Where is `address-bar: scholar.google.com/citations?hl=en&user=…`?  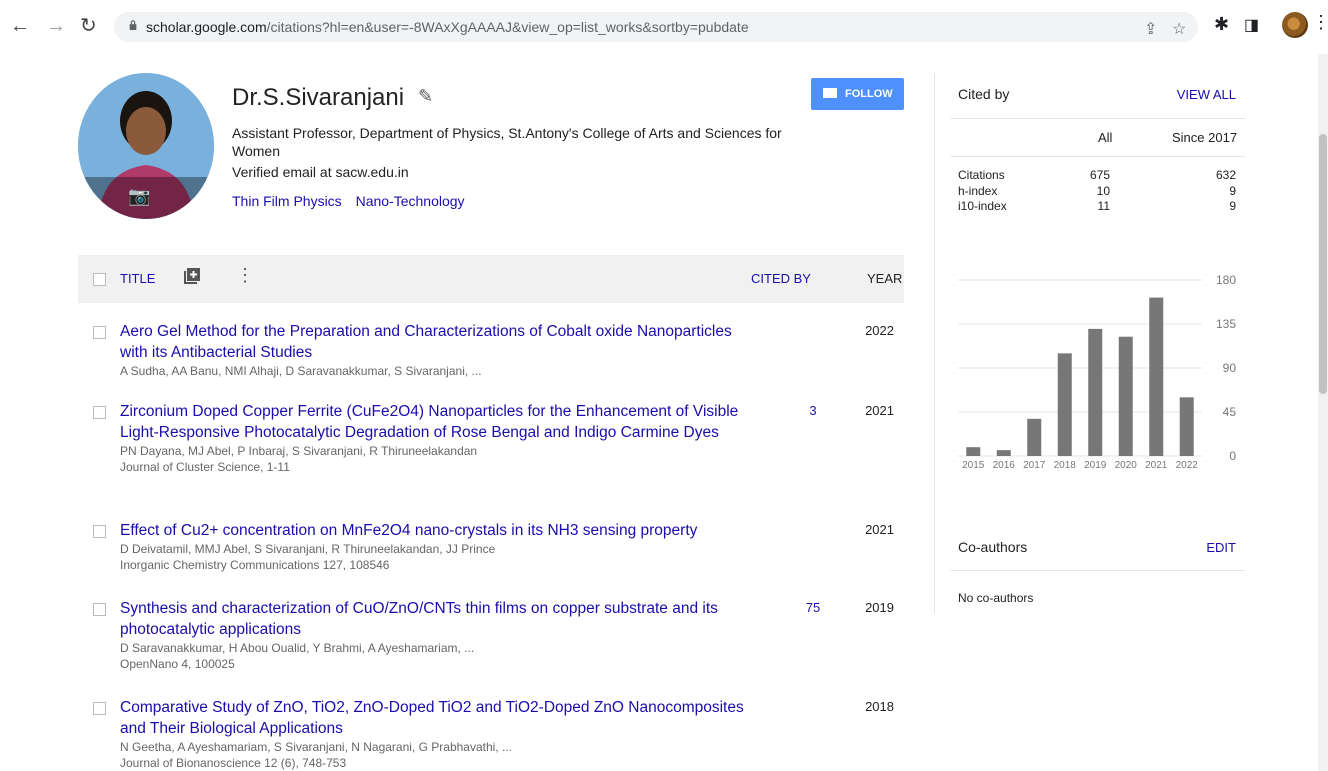
address-bar: scholar.google.com/citations?hl=en&user=… is located at coordinates (656, 27).